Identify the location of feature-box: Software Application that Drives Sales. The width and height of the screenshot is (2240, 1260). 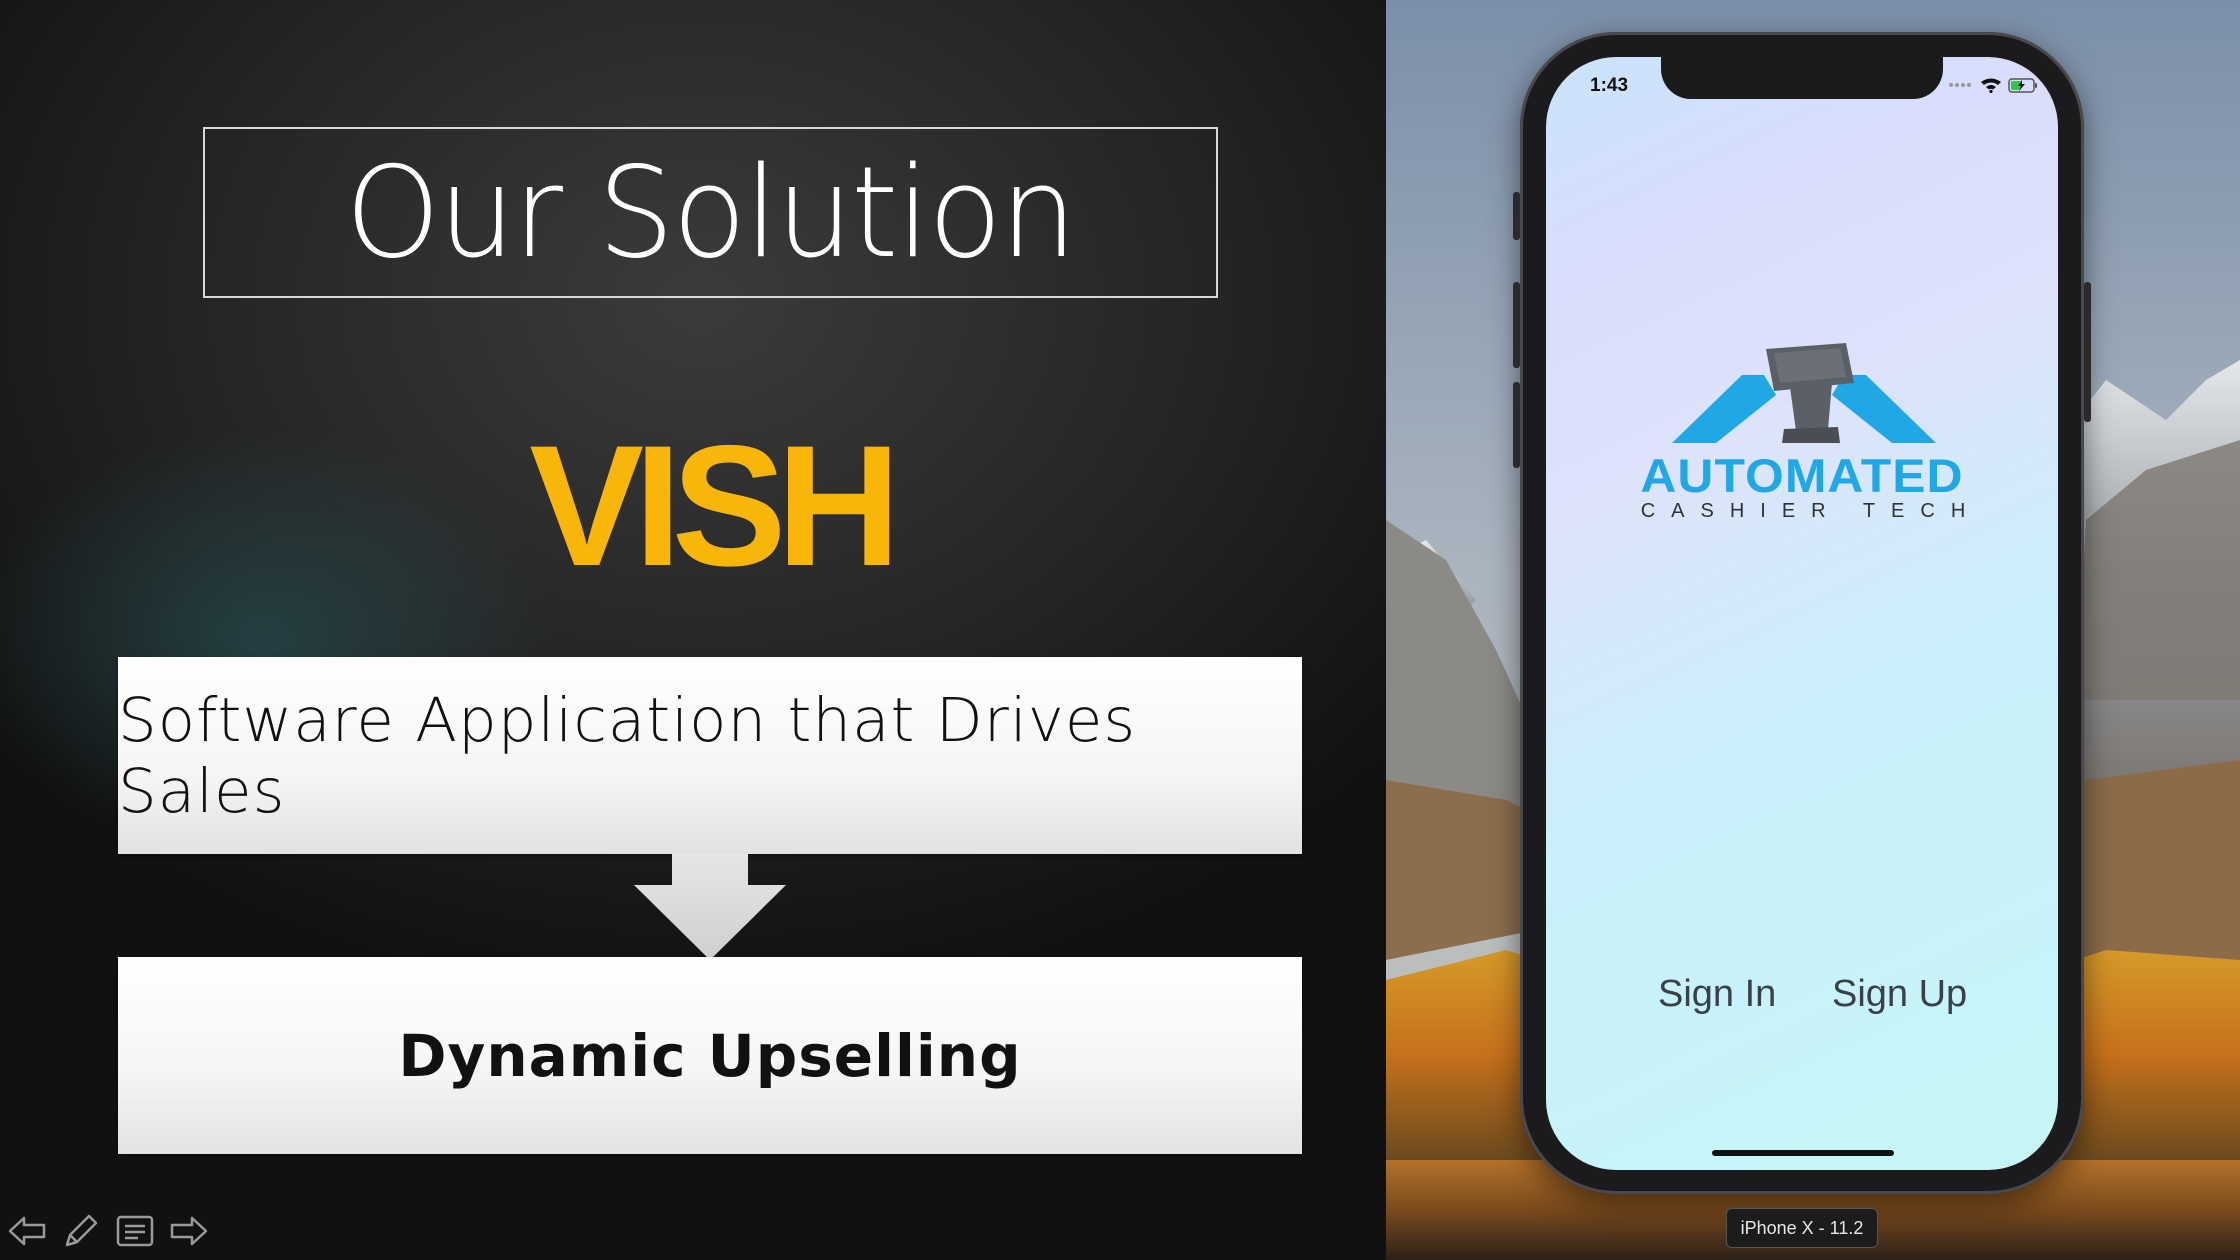
(710, 755).